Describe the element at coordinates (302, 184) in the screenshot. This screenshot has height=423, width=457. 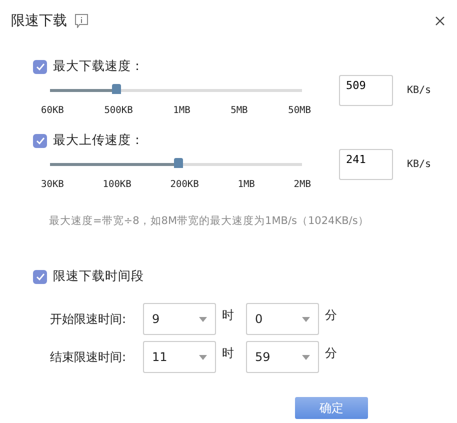
I see `tick-label: 2MB` at that location.